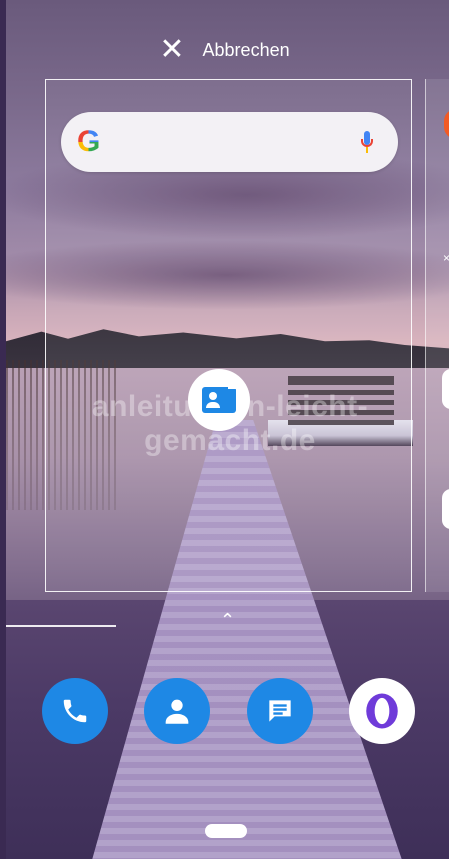 The image size is (449, 859). Describe the element at coordinates (75, 711) in the screenshot. I see `phone-icon` at that location.